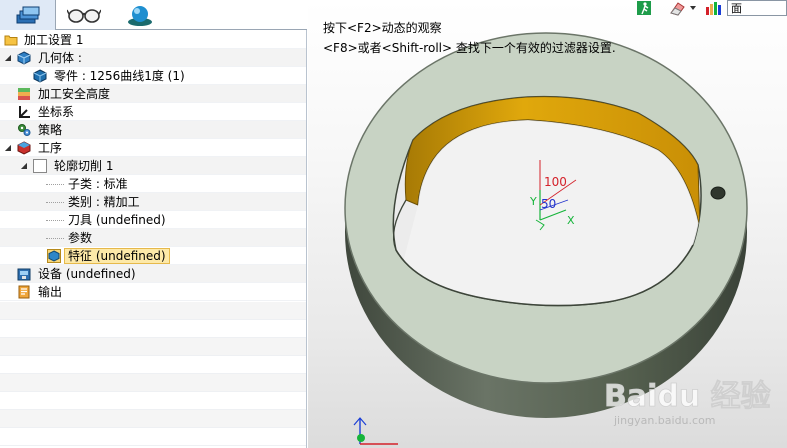  What do you see at coordinates (153, 274) in the screenshot?
I see `tree-row-machine: 设备 (undefined)` at bounding box center [153, 274].